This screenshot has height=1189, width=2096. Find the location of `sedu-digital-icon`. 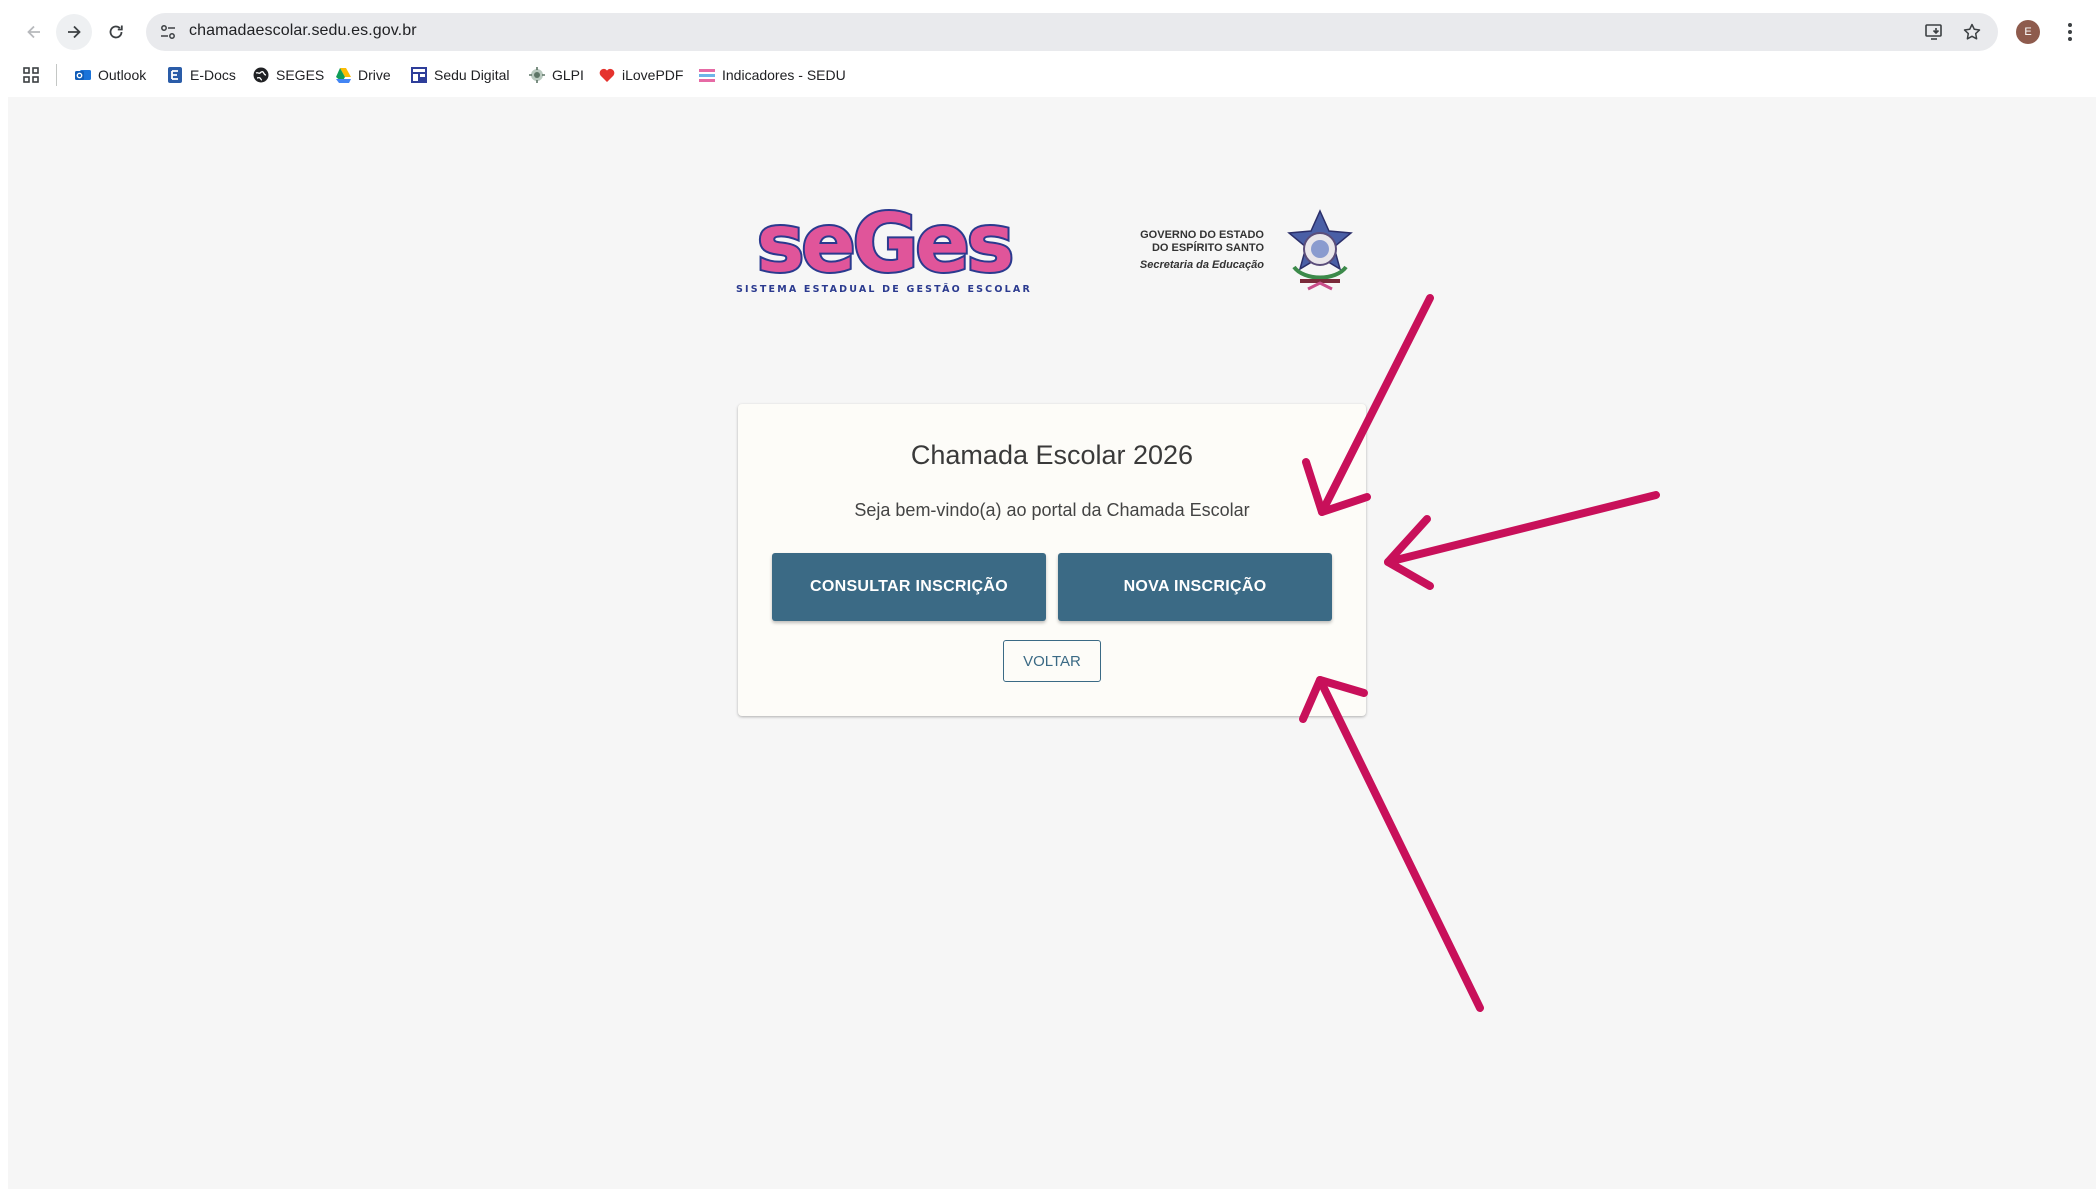

sedu-digital-icon is located at coordinates (419, 75).